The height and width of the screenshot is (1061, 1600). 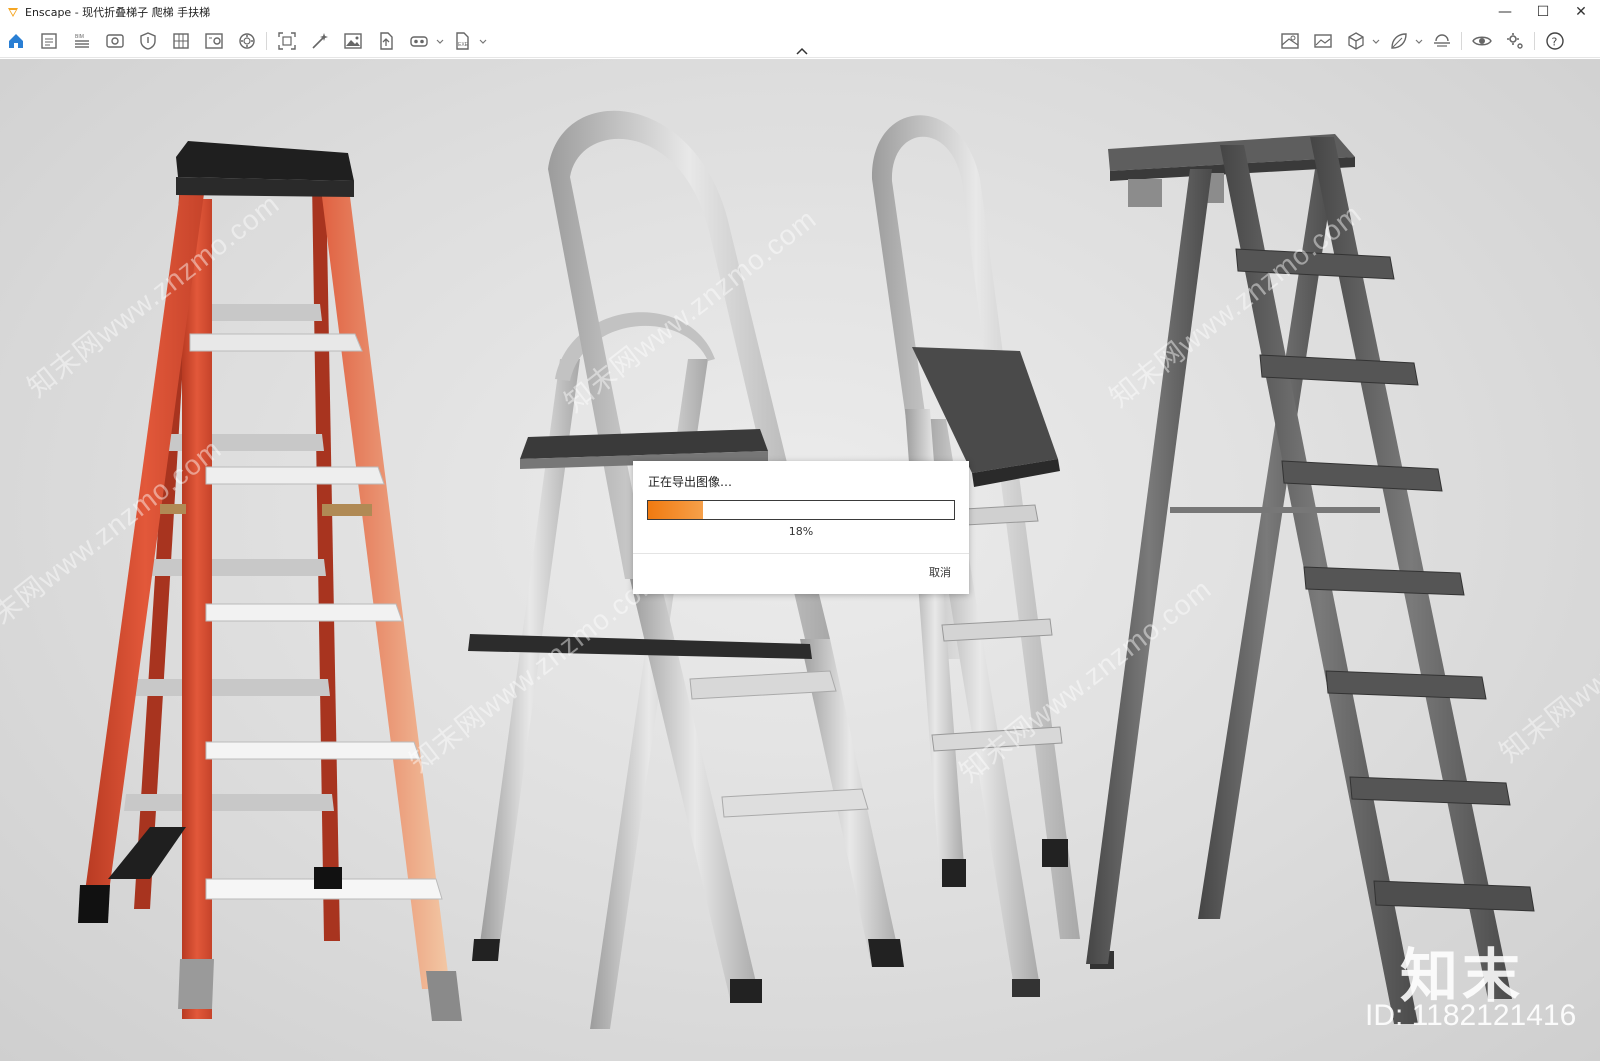 I want to click on building-icon, so click(x=181, y=41).